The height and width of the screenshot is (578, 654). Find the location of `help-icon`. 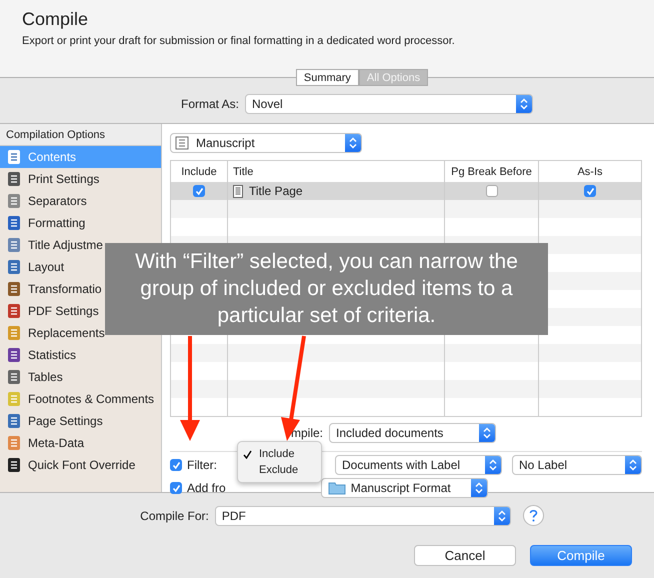

help-icon is located at coordinates (533, 515).